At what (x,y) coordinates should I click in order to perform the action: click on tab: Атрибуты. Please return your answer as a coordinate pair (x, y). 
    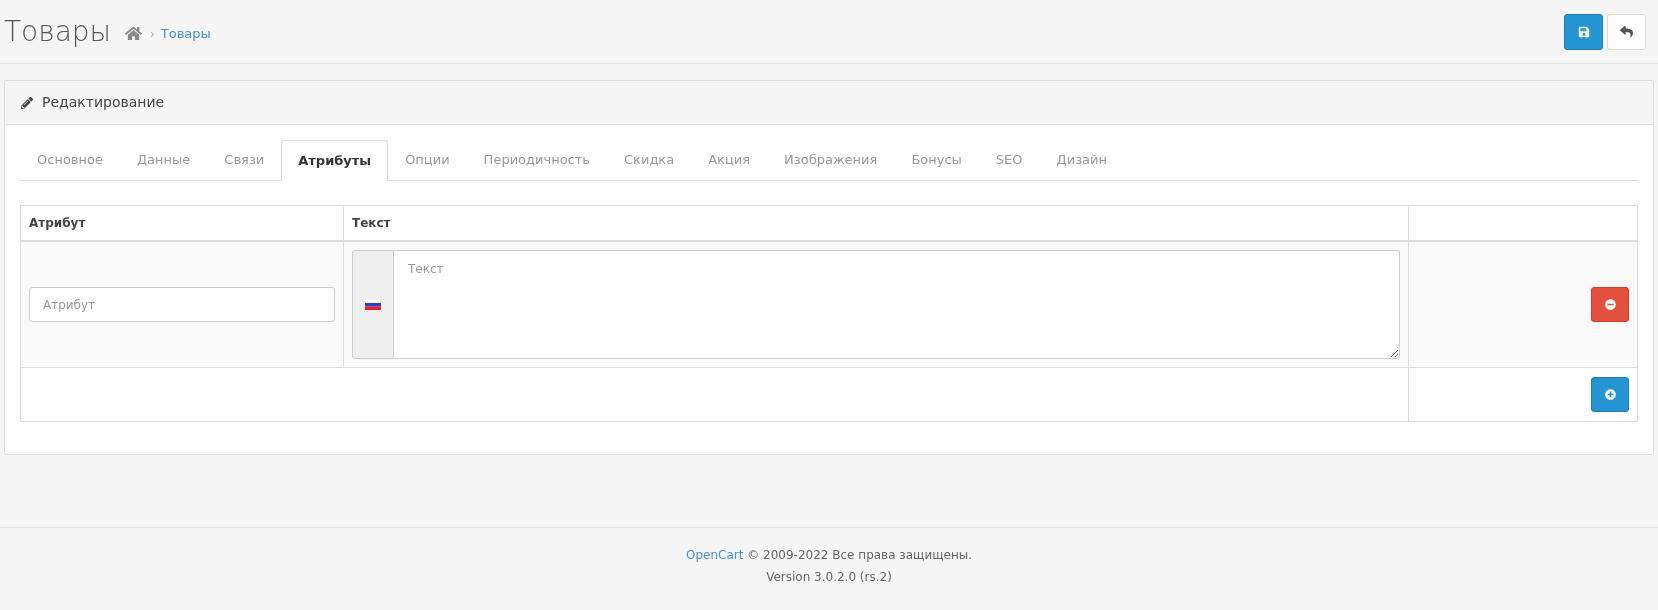
    Looking at the image, I should click on (335, 160).